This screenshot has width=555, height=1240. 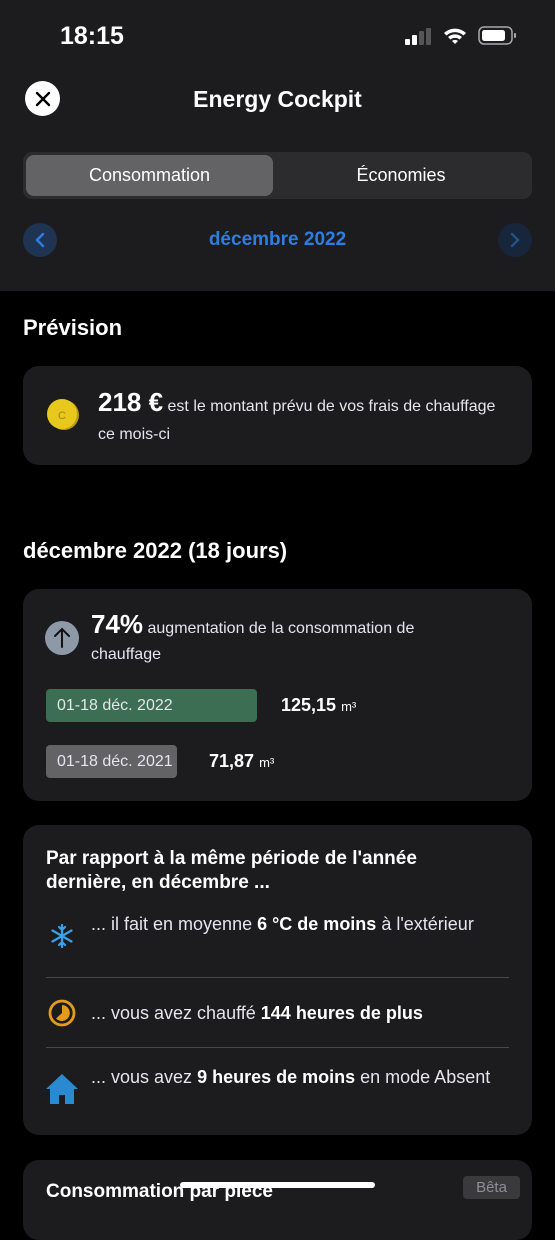 What do you see at coordinates (277, 239) in the screenshot?
I see `month-label: décembre 2022` at bounding box center [277, 239].